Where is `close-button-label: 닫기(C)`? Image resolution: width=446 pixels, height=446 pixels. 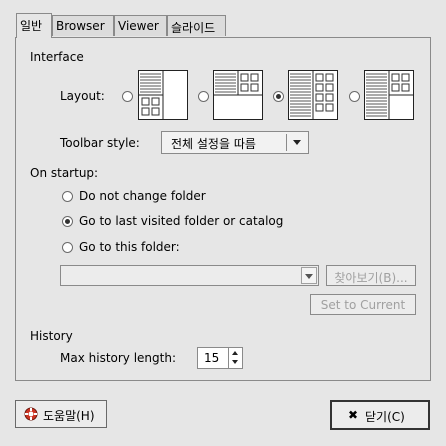 close-button-label: 닫기(C) is located at coordinates (385, 417).